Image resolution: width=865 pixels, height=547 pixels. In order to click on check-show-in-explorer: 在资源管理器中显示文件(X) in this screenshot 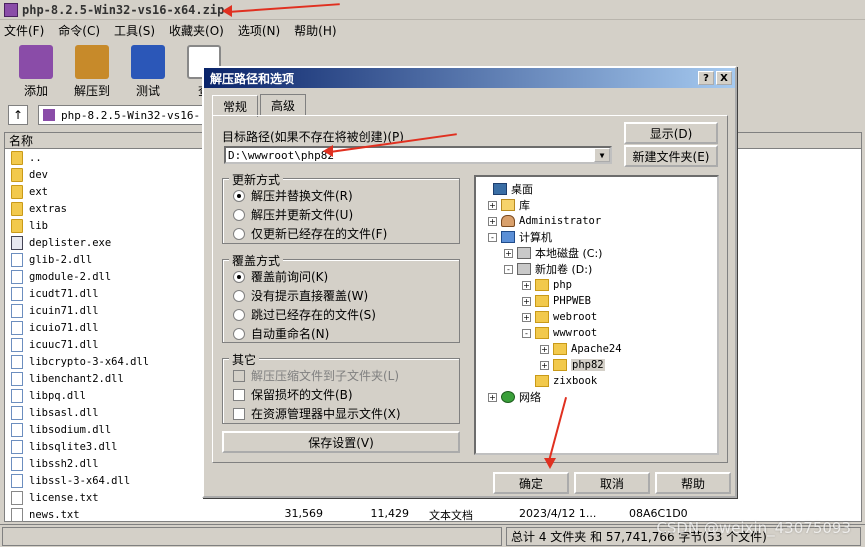, I will do `click(317, 413)`.